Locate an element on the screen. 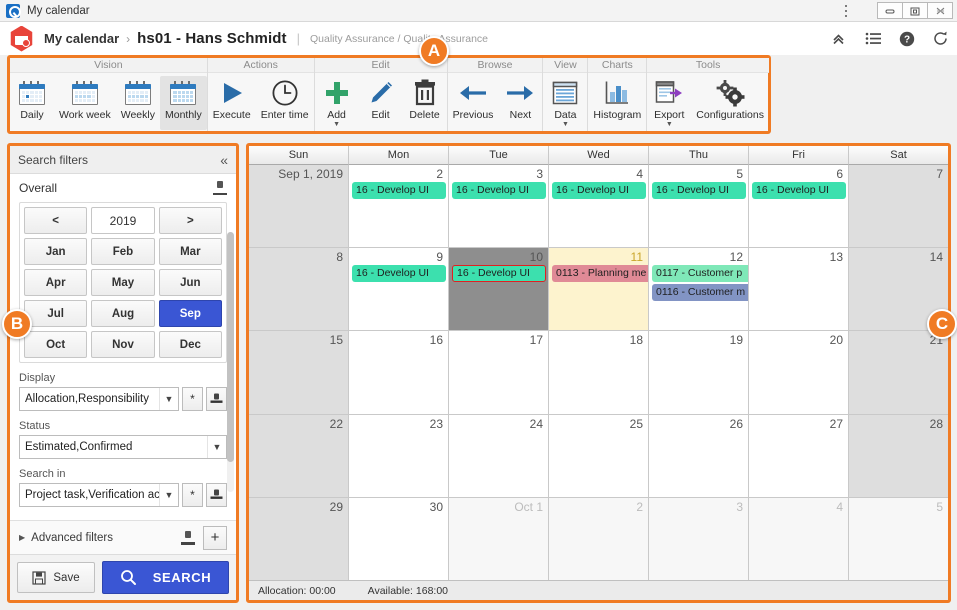 The width and height of the screenshot is (957, 610). ribbon-button-enter-time: Enter time is located at coordinates (285, 103).